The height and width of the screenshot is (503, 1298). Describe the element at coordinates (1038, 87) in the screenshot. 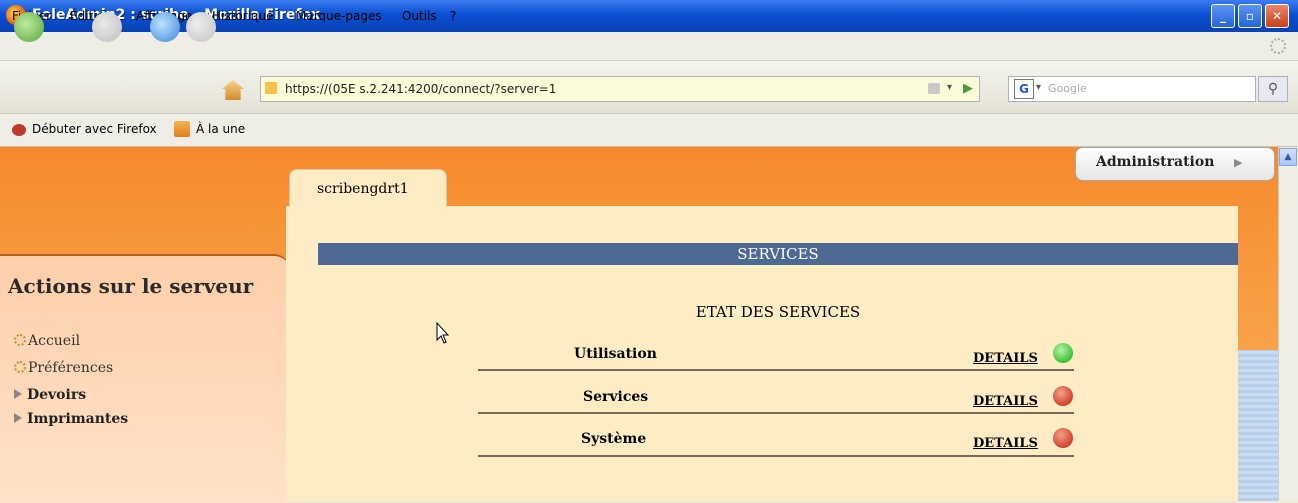

I see `engine-dropdown-icon: ▾` at that location.